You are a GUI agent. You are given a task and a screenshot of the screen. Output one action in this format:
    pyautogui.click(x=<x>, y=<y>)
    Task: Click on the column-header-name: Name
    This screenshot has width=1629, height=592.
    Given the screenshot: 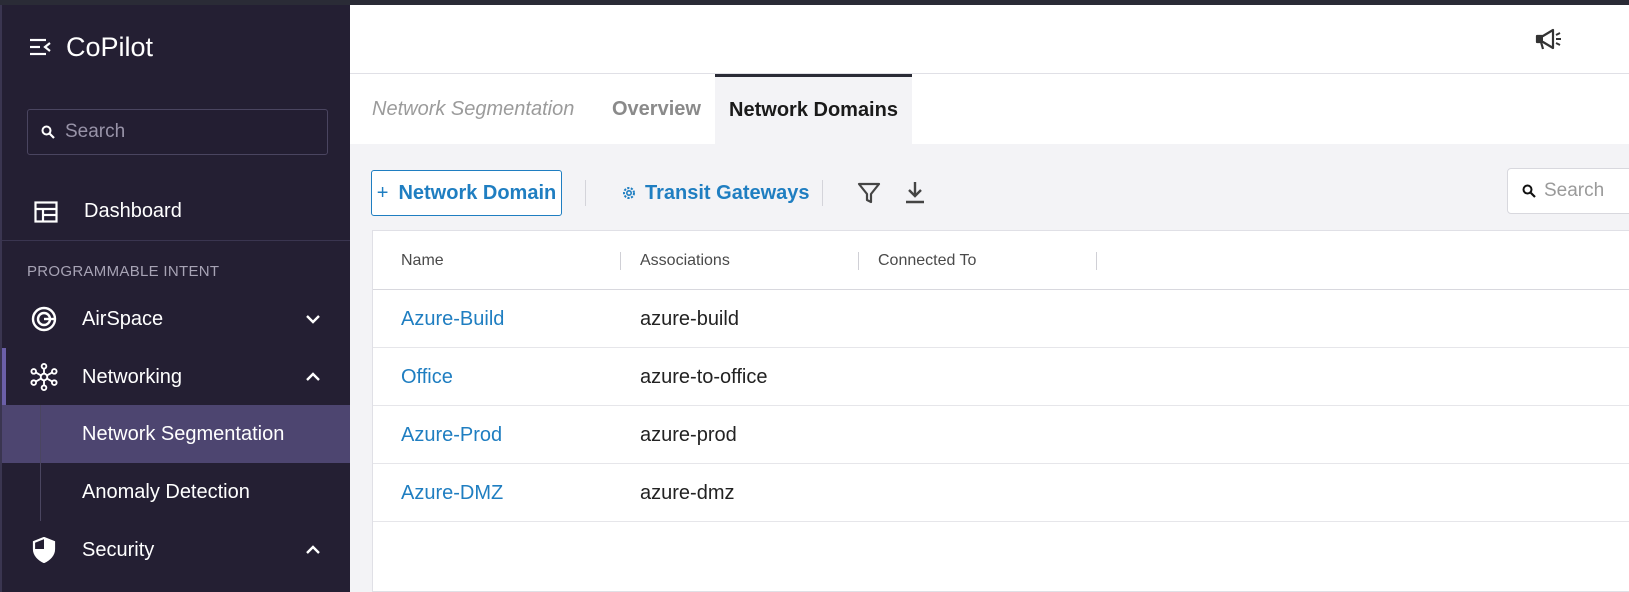 What is the action you would take?
    pyautogui.click(x=422, y=260)
    